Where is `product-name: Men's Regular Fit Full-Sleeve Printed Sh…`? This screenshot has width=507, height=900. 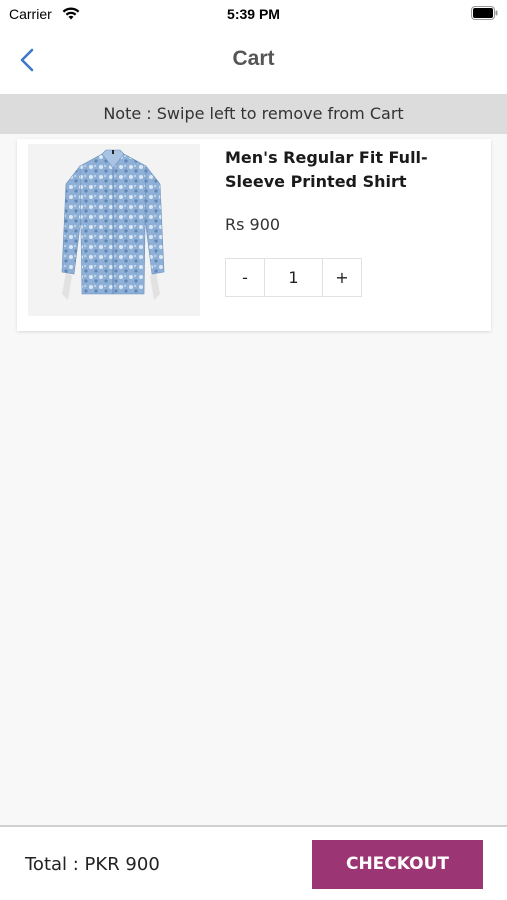
product-name: Men's Regular Fit Full-Sleeve Printed Sh… is located at coordinates (326, 169).